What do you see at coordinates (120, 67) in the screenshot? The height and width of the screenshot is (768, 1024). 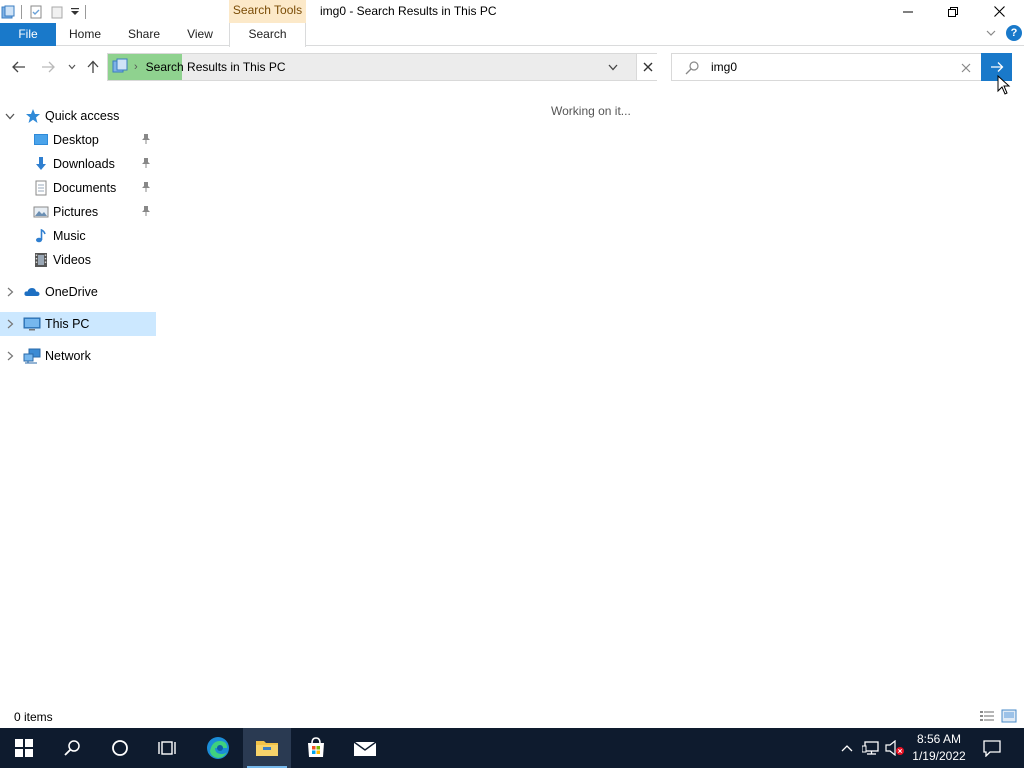 I see `search-results-icon` at bounding box center [120, 67].